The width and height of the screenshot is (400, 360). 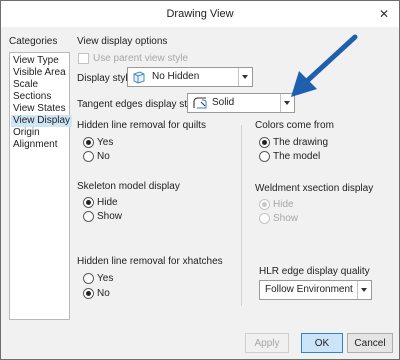 I want to click on weldment-hide-label: Hide, so click(x=283, y=204).